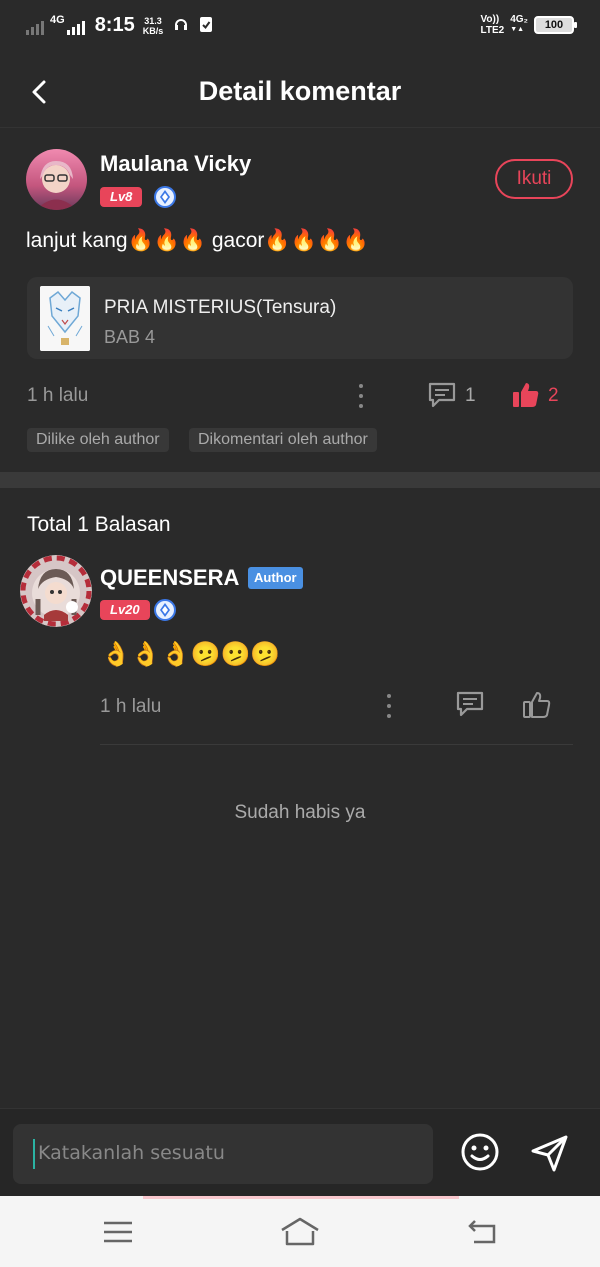  I want to click on book-chapter: BAB 4, so click(130, 337).